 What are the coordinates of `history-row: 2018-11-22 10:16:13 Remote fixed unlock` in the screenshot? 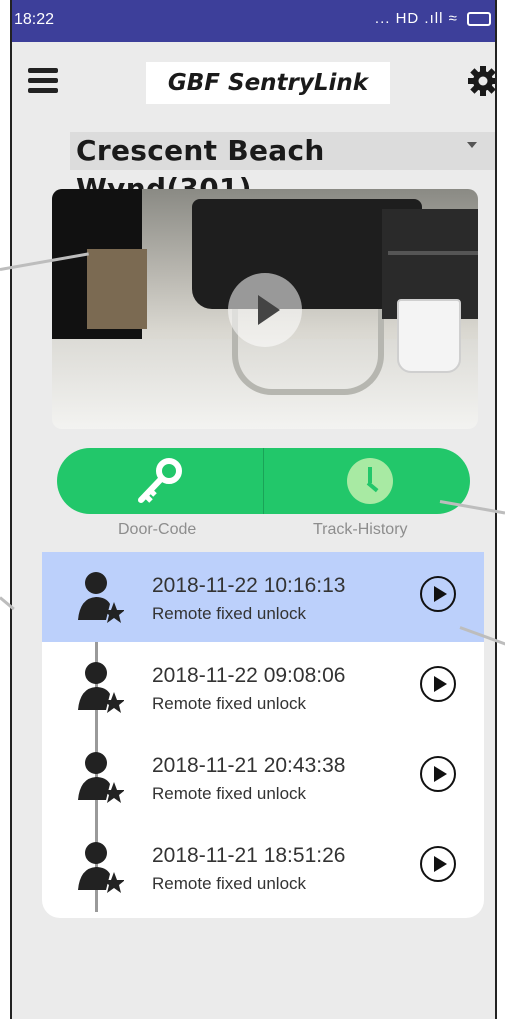 It's located at (263, 597).